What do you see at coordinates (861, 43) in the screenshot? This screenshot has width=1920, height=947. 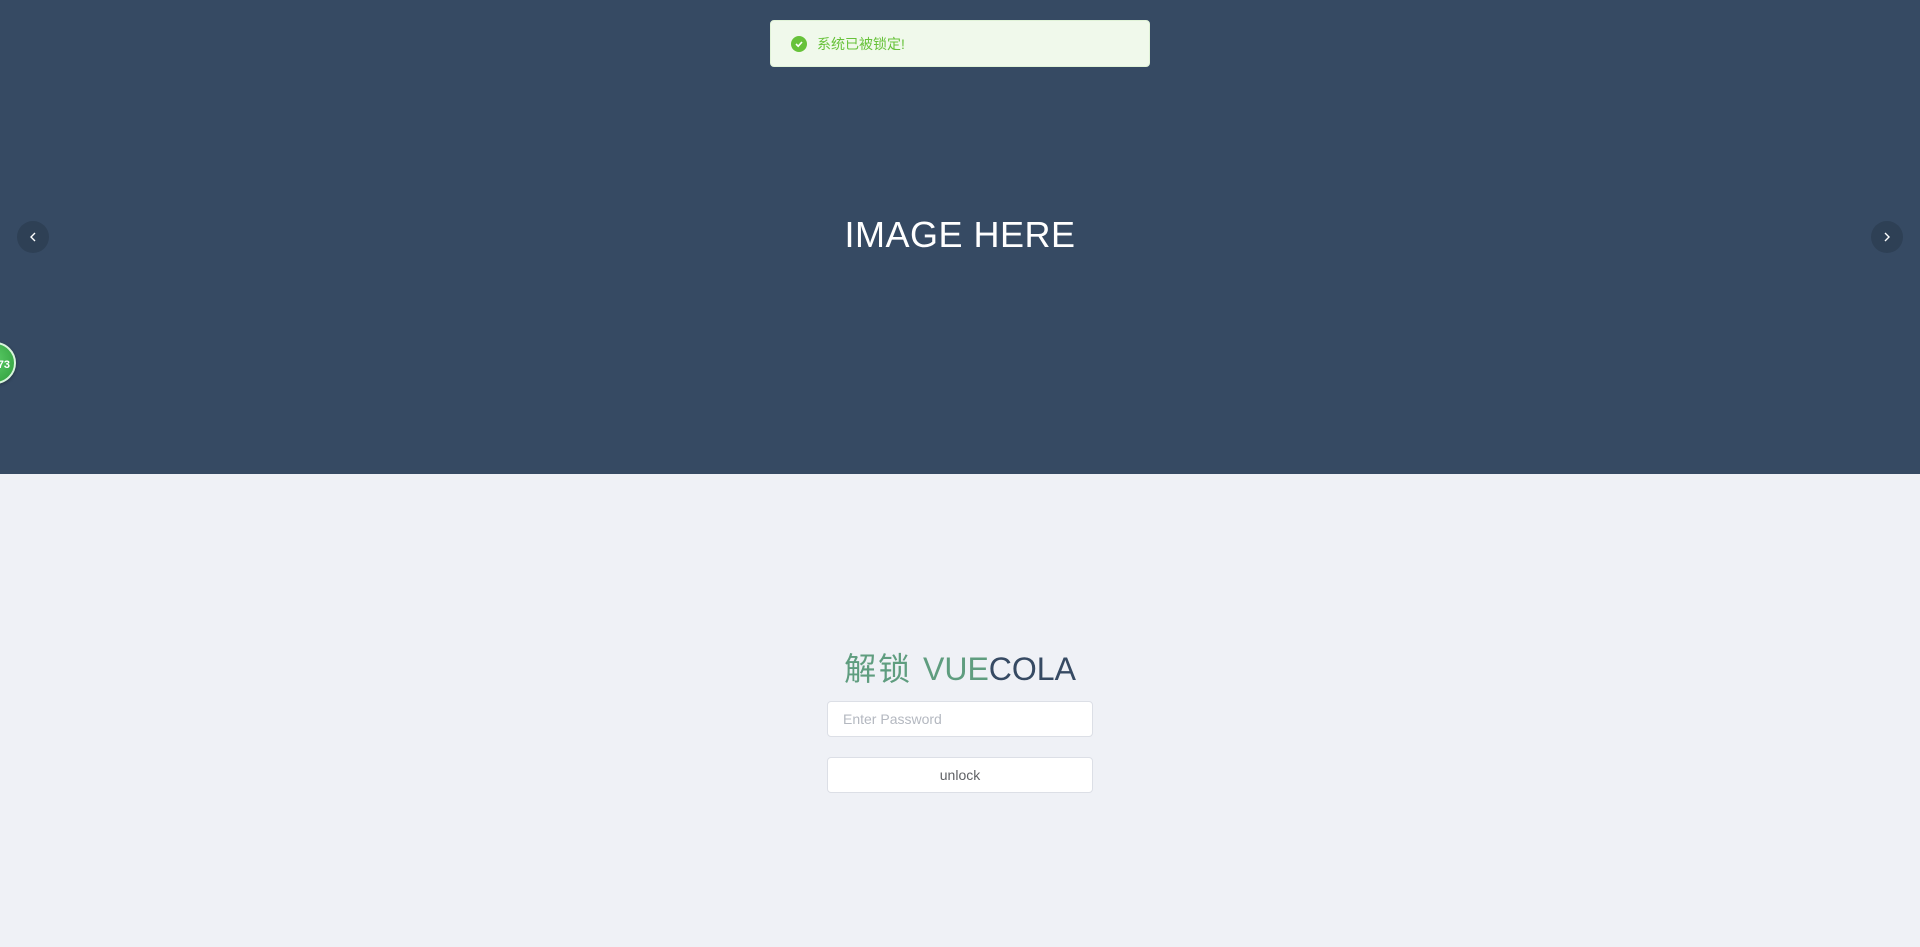 I see `toast-message: 系统已被锁定!` at bounding box center [861, 43].